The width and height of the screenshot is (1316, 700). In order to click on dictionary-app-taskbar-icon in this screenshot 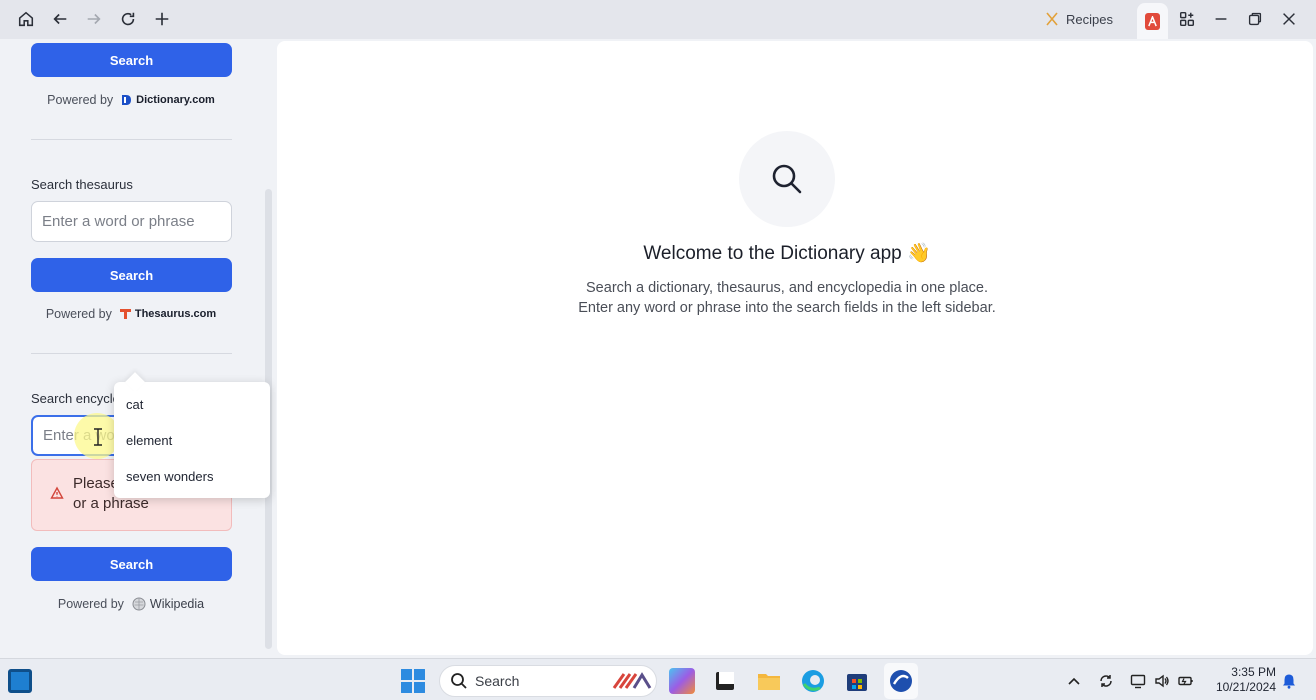, I will do `click(901, 681)`.